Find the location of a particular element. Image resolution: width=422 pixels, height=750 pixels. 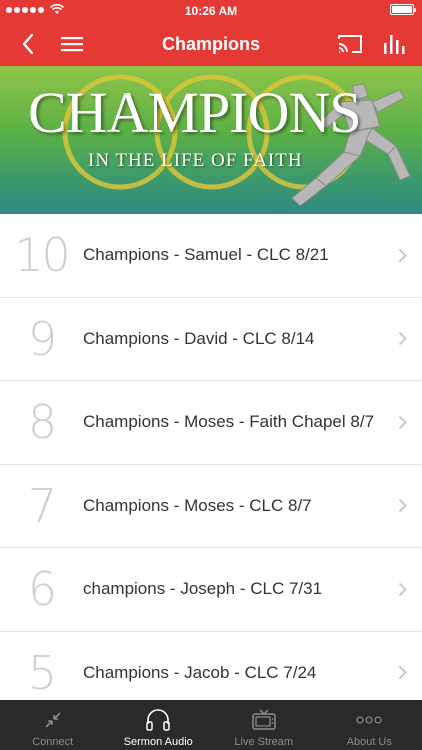

sermon-row-7: 7 Champions - Moses - CLC 8/7 is located at coordinates (211, 506).